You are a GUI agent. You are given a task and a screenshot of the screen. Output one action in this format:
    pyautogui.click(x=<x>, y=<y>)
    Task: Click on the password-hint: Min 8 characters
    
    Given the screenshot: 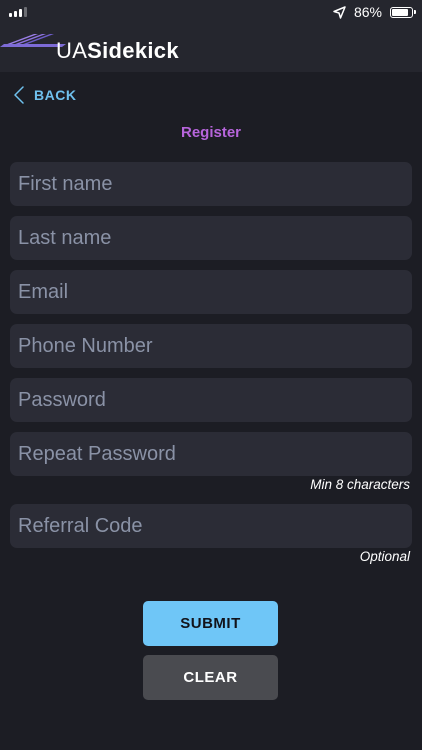 What is the action you would take?
    pyautogui.click(x=360, y=484)
    